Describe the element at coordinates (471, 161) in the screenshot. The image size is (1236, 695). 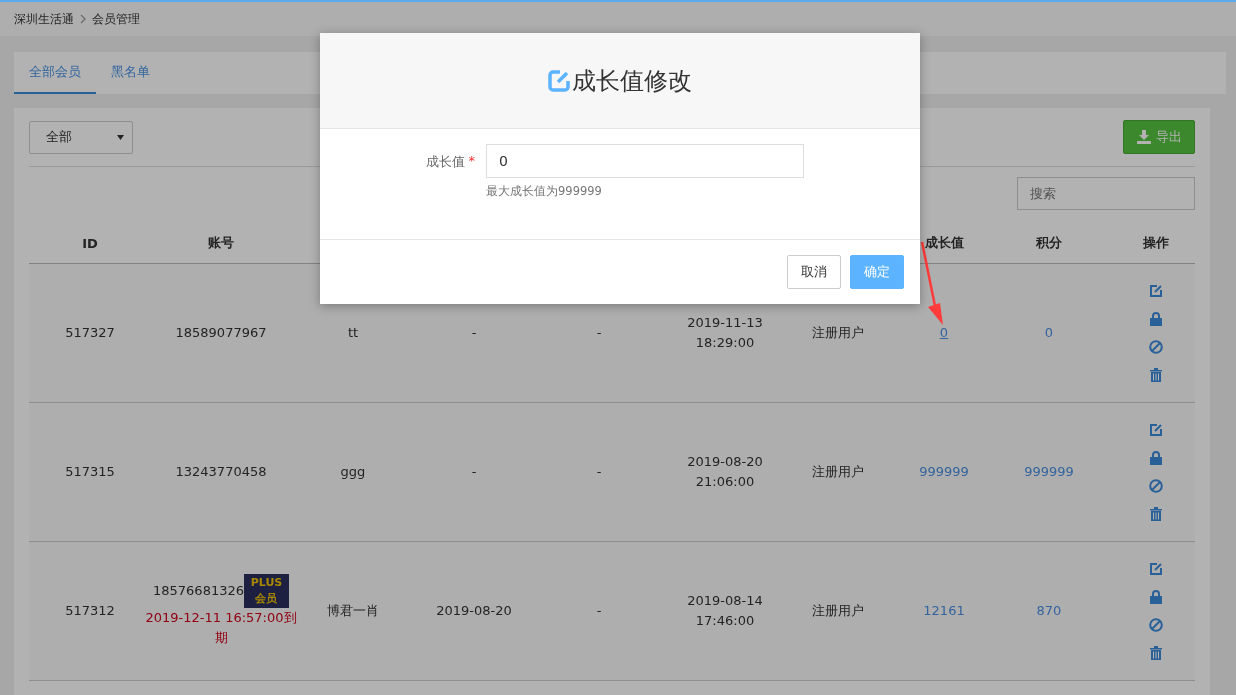
I see `required-mark: *` at that location.